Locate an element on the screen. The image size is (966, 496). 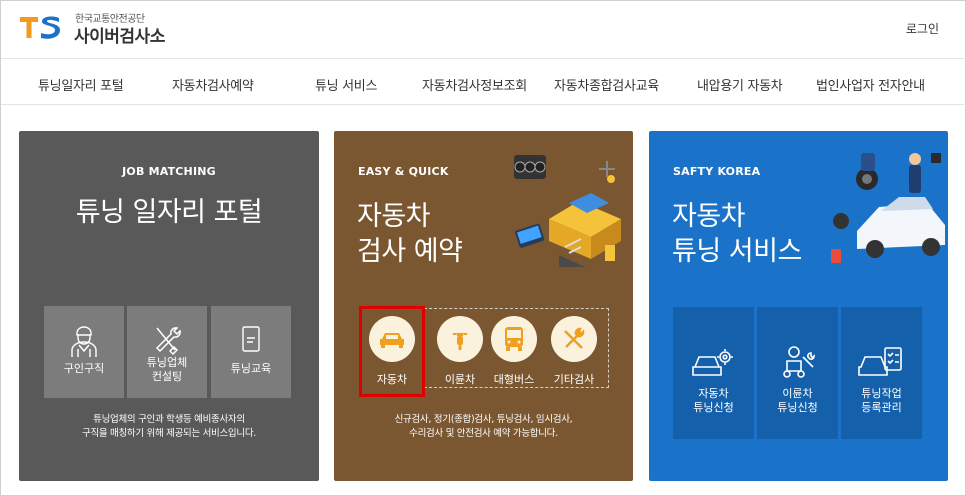
tile-label-line1: 이륜차 is located at coordinates (797, 393).